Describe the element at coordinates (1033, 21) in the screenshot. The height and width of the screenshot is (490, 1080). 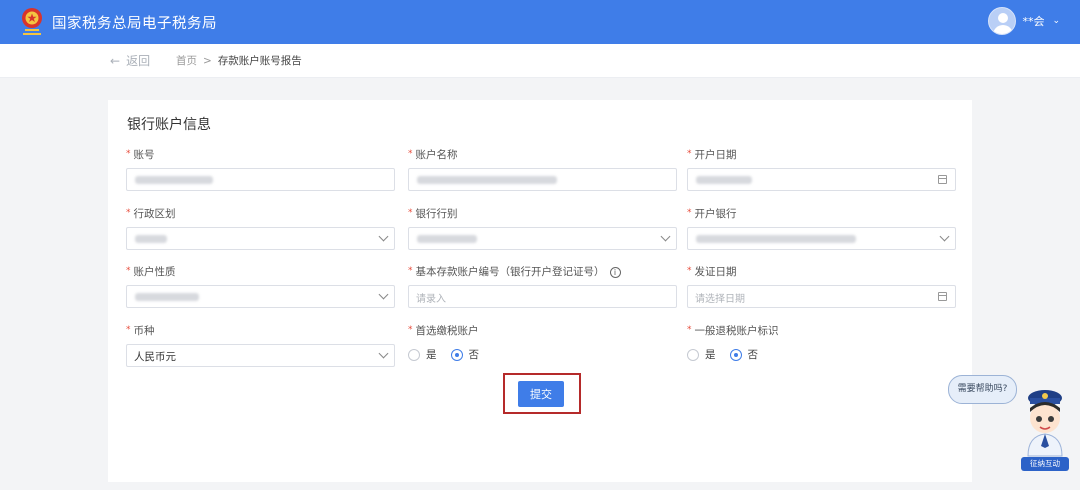
I see `user-name: **会` at that location.